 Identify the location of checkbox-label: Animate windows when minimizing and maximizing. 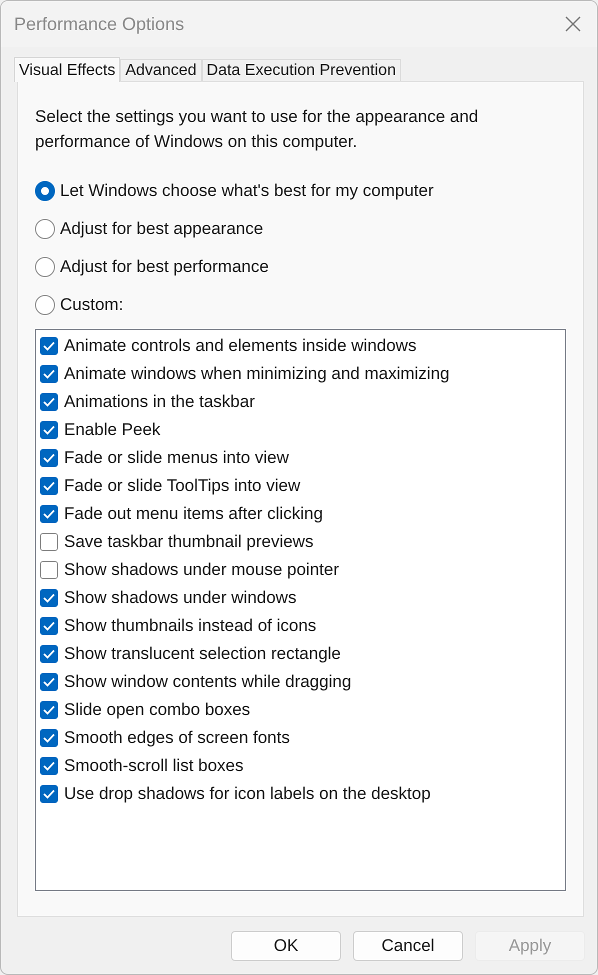
(257, 374).